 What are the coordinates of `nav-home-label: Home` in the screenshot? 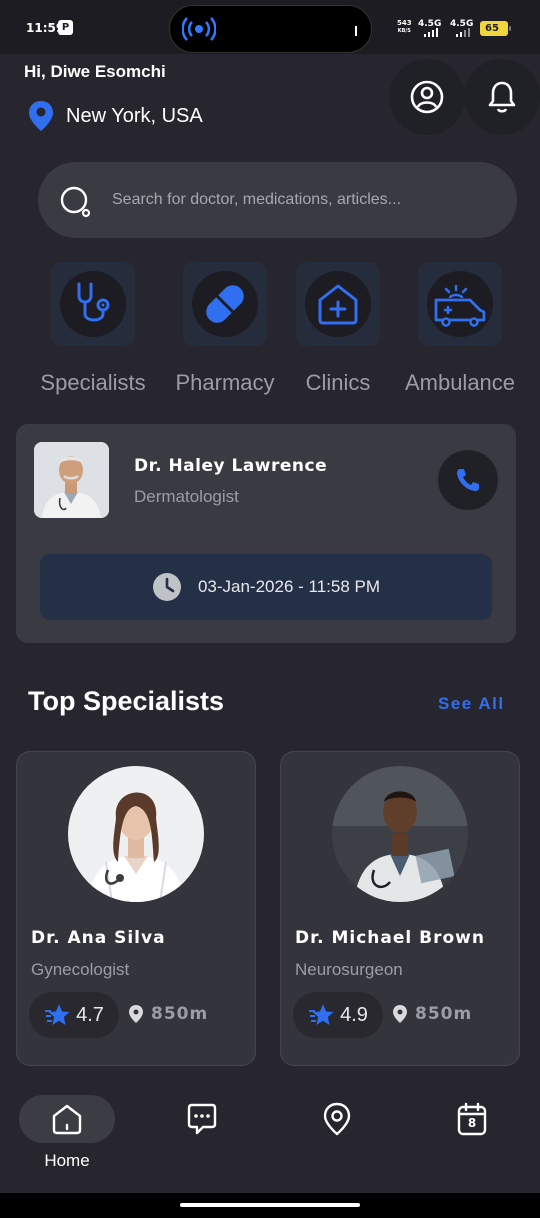 It's located at (67, 1160).